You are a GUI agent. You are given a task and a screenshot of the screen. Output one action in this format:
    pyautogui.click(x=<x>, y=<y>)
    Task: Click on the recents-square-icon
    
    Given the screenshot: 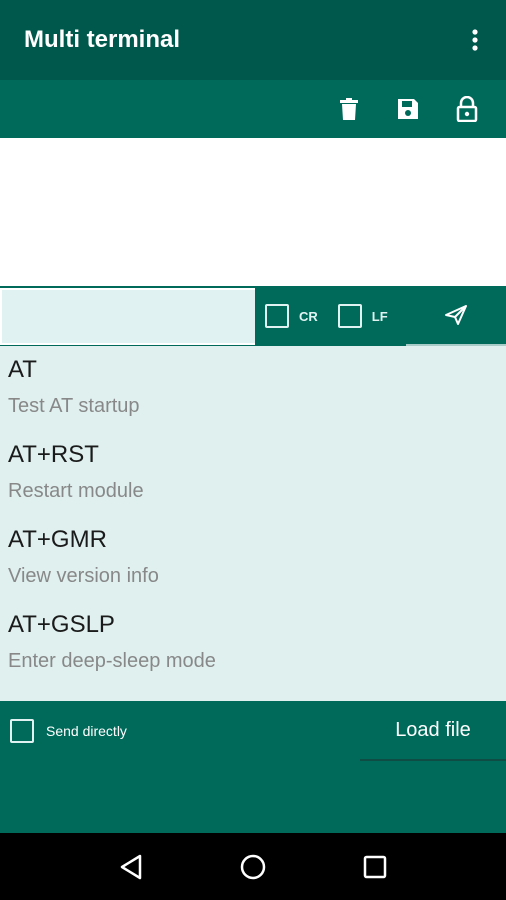 What is the action you would take?
    pyautogui.click(x=375, y=867)
    